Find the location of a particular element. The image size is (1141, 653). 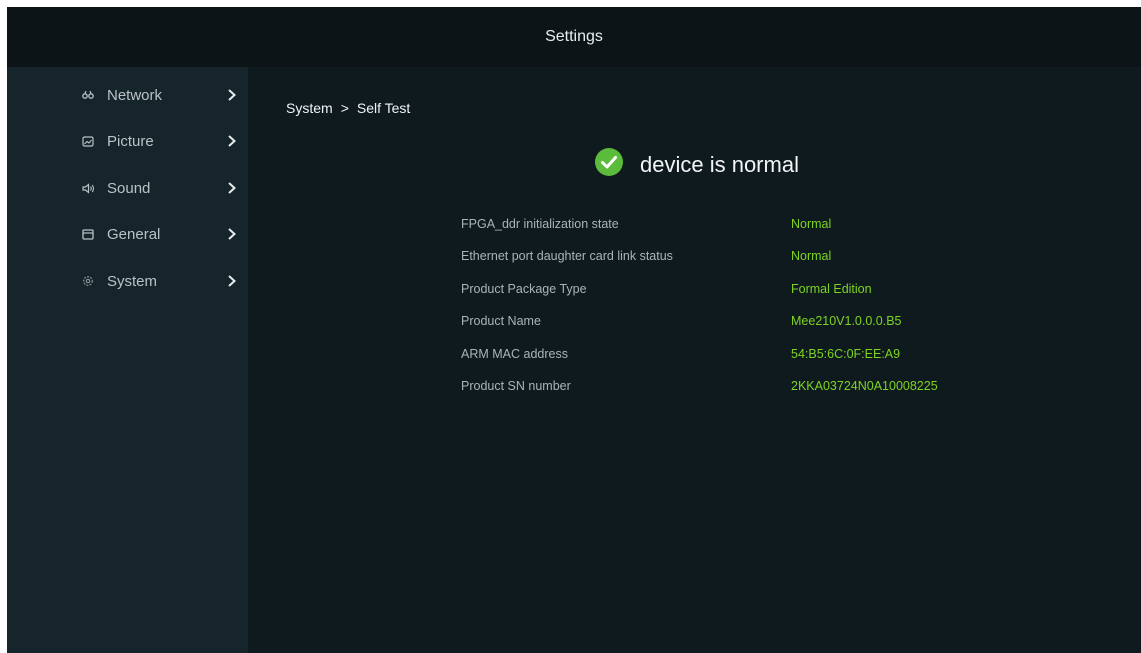

sidebar-item-network: Network is located at coordinates (127, 95).